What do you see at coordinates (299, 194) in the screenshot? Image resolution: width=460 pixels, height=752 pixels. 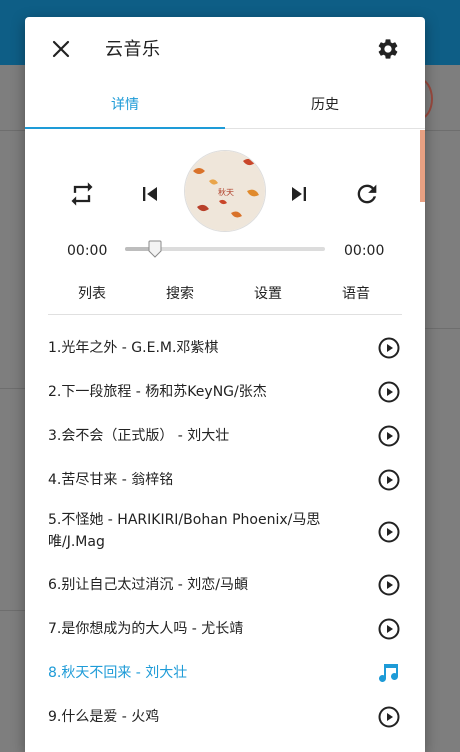 I see `next-icon` at bounding box center [299, 194].